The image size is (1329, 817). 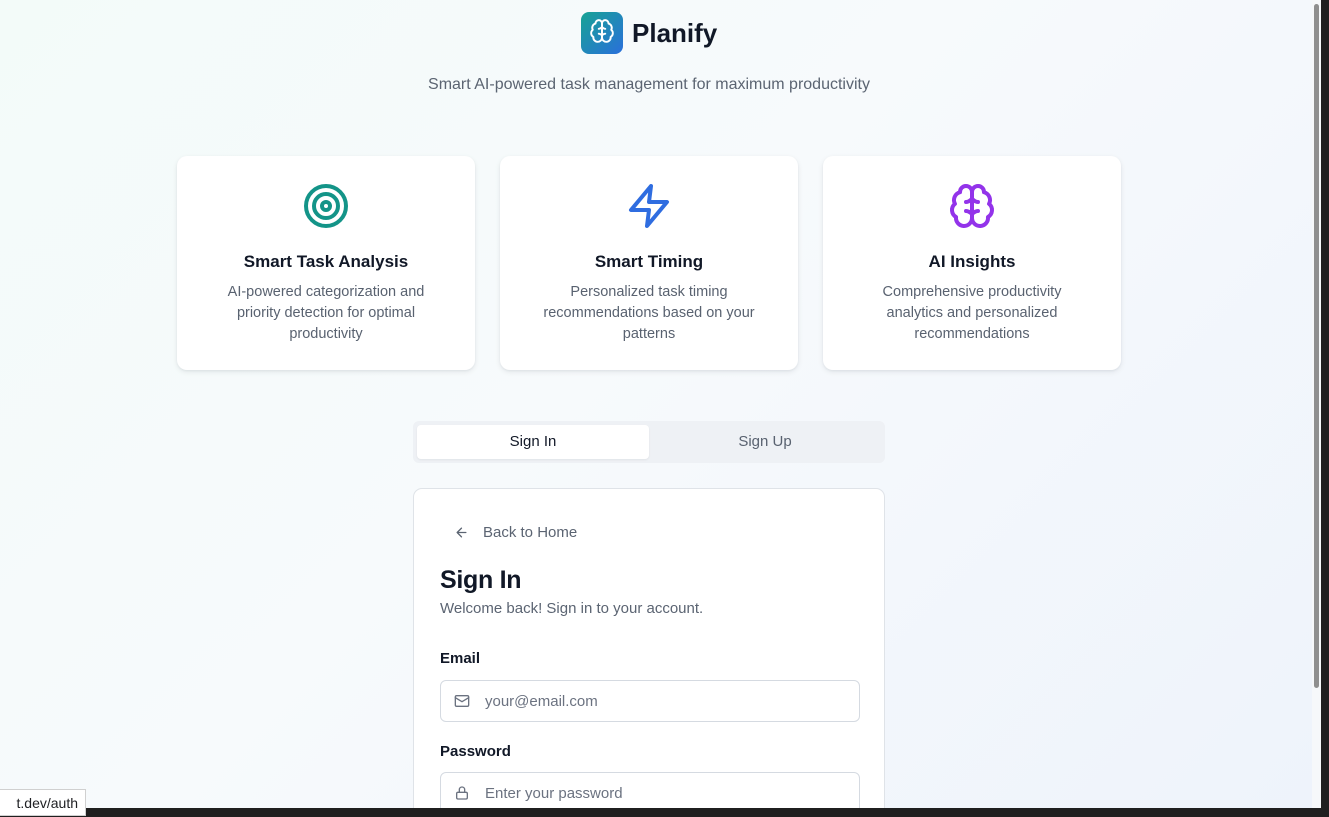 I want to click on email-field, so click(x=665, y=701).